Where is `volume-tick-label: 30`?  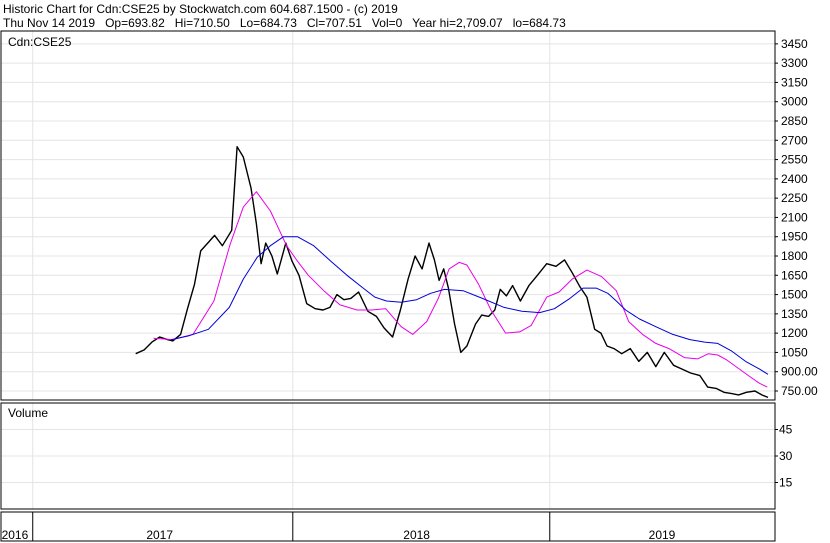
volume-tick-label: 30 is located at coordinates (786, 456).